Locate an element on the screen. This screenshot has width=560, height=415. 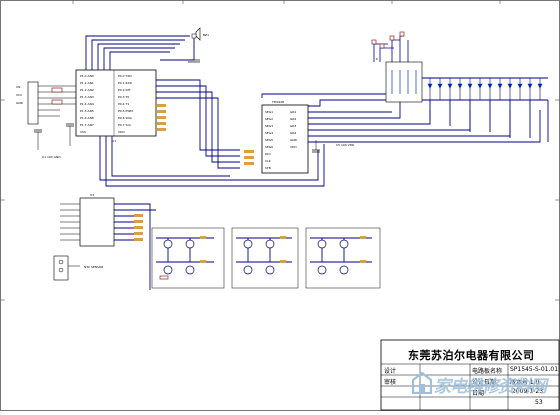
svg-text: P1.5 AN5 is located at coordinates (87, 111).